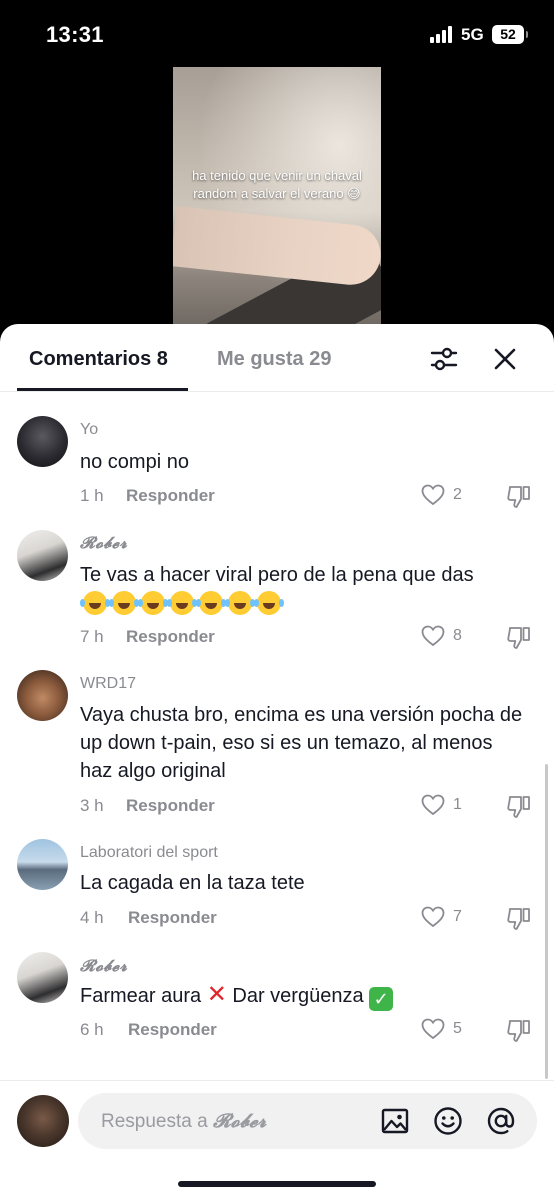 Image resolution: width=554 pixels, height=1199 pixels. I want to click on comment-text: no compi no, so click(134, 462).